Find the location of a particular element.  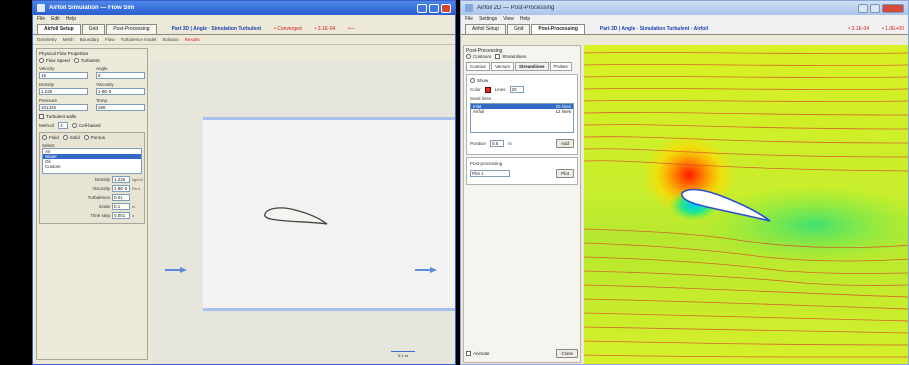

step-results: Results is located at coordinates (192, 39).